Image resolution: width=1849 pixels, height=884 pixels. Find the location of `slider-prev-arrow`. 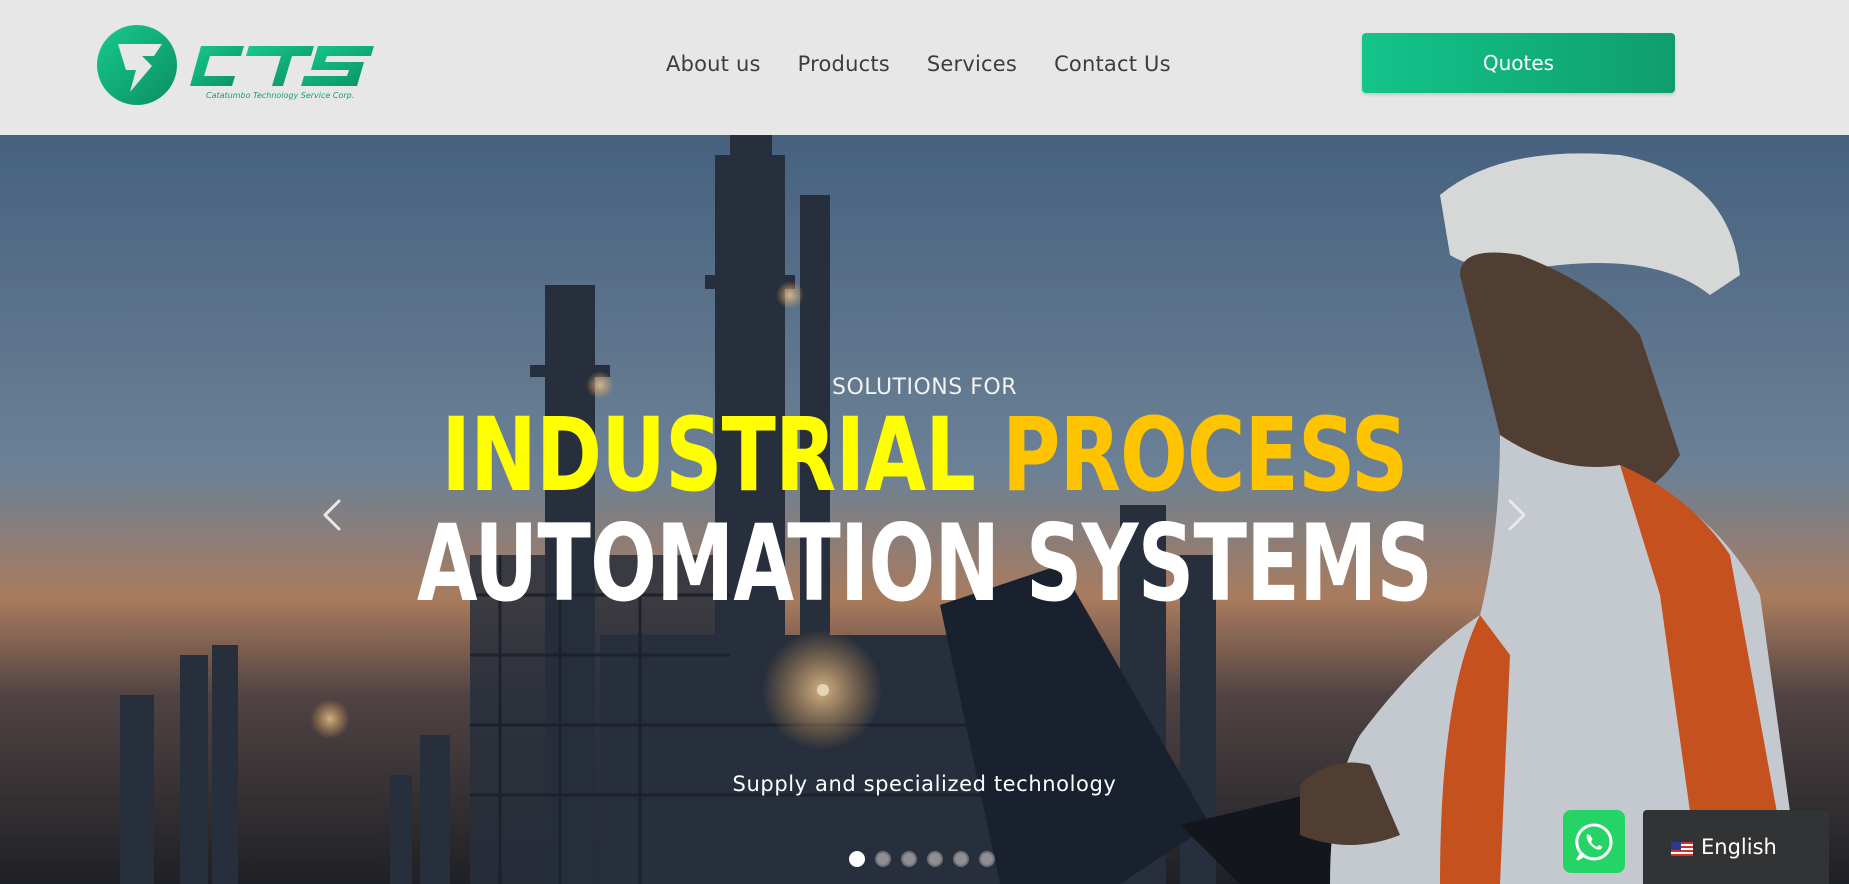

slider-prev-arrow is located at coordinates (332, 515).